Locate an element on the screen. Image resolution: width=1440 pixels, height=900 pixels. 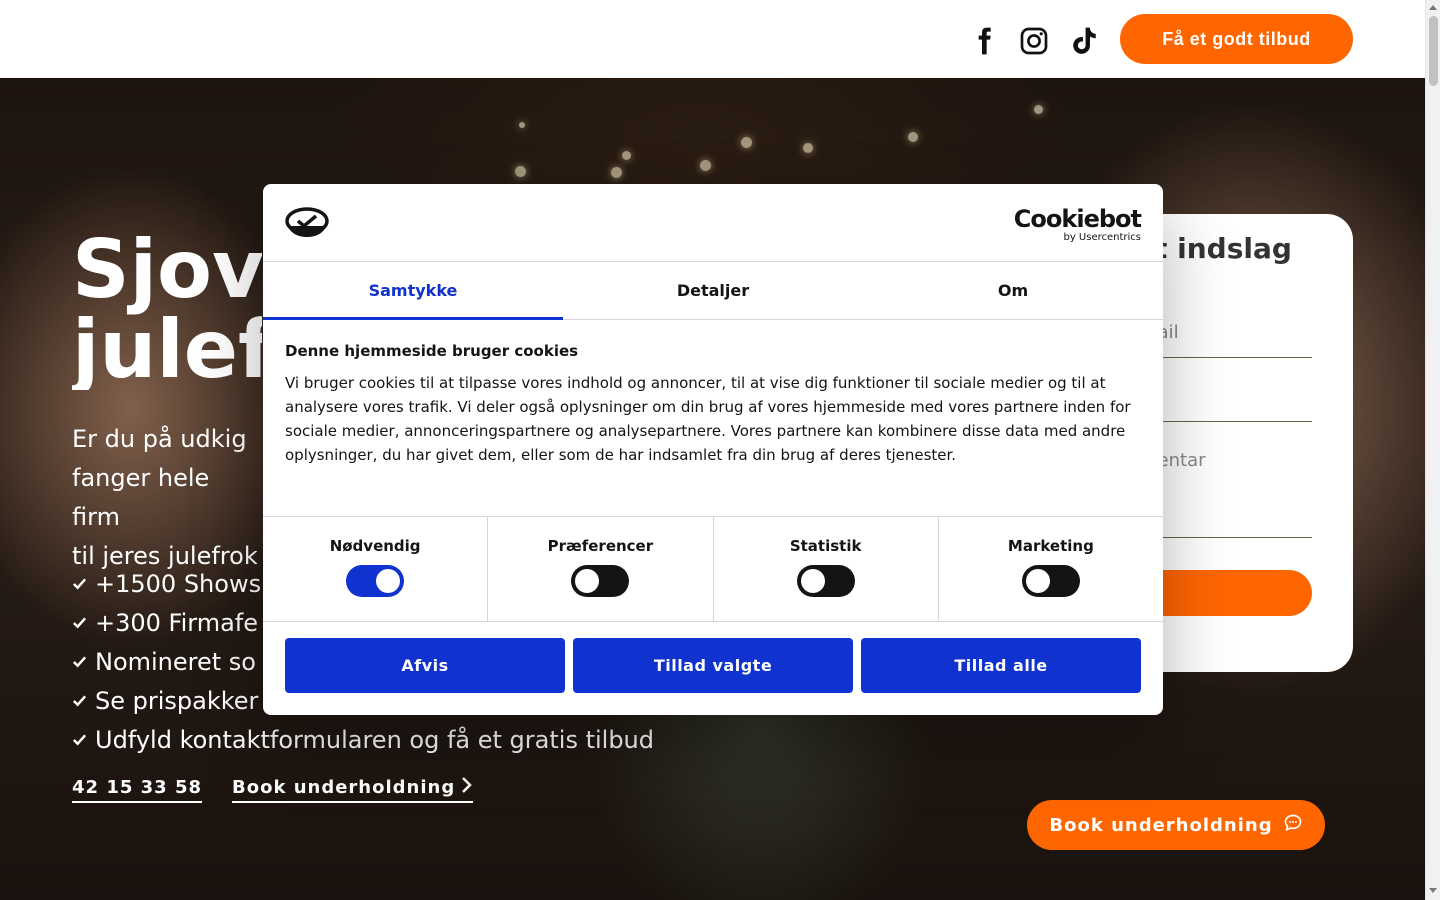
bullet-text: Se prispakker is located at coordinates (177, 700).